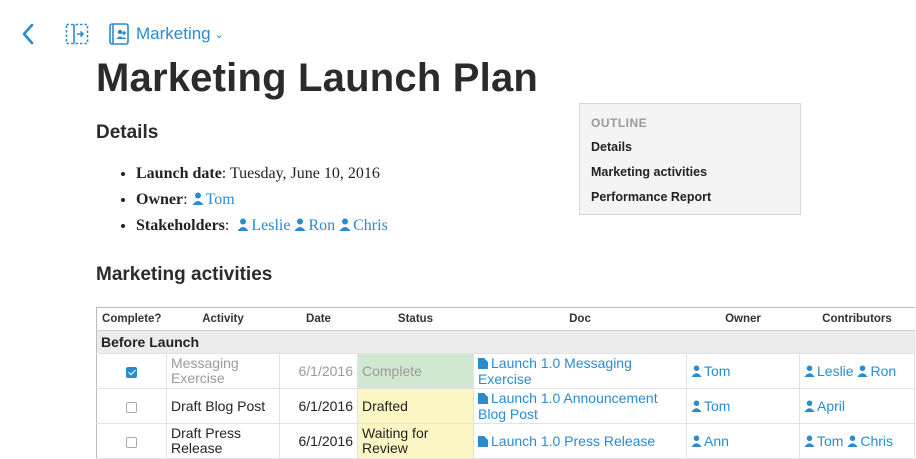 This screenshot has height=459, width=916. Describe the element at coordinates (415, 319) in the screenshot. I see `column-header: Status` at that location.